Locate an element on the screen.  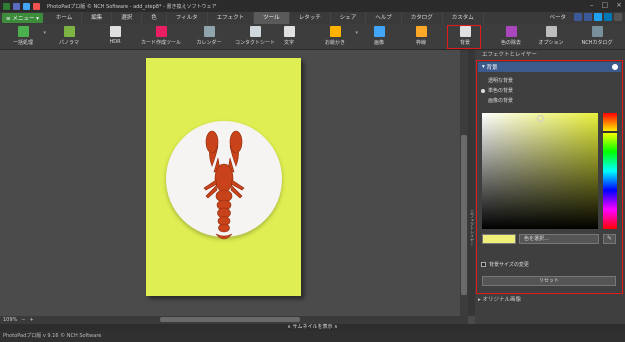
section-title: 背景 is located at coordinates (492, 68).